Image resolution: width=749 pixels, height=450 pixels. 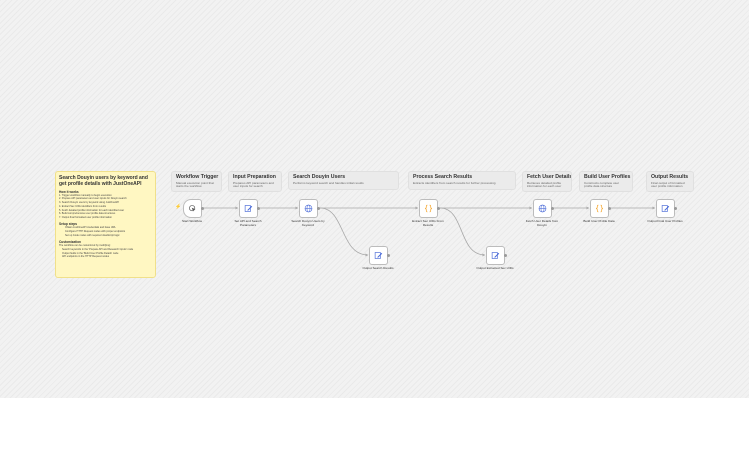 I want to click on node-label: Build User Profile Data, so click(x=599, y=221).